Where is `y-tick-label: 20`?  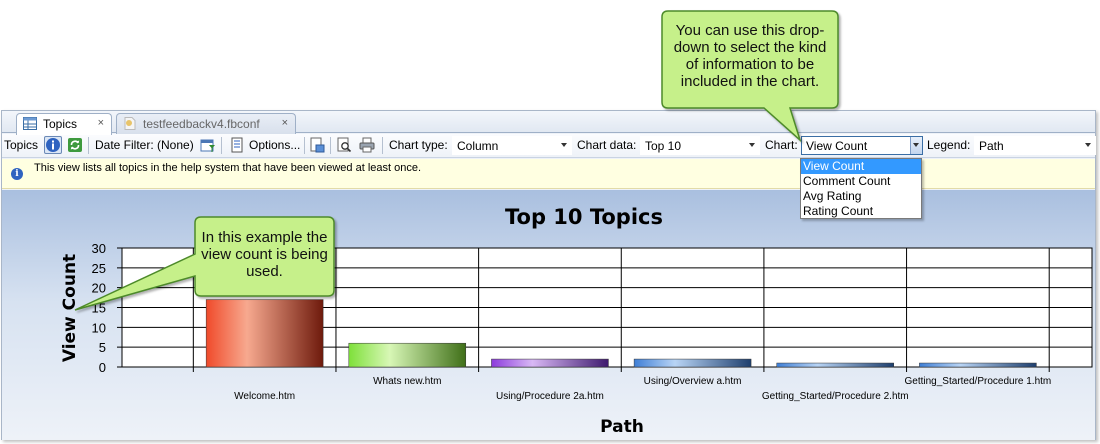
y-tick-label: 20 is located at coordinates (99, 288).